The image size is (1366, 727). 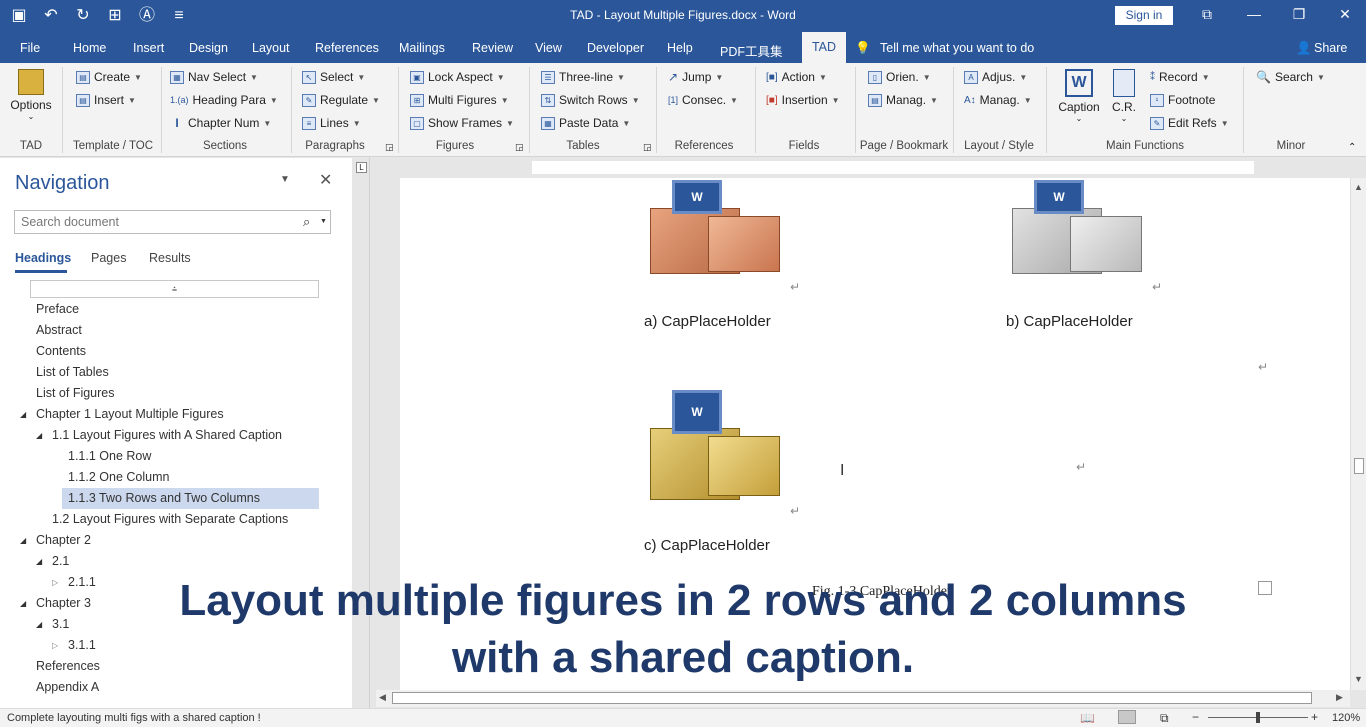 What do you see at coordinates (60, 624) in the screenshot?
I see `heading-item: 3.1` at bounding box center [60, 624].